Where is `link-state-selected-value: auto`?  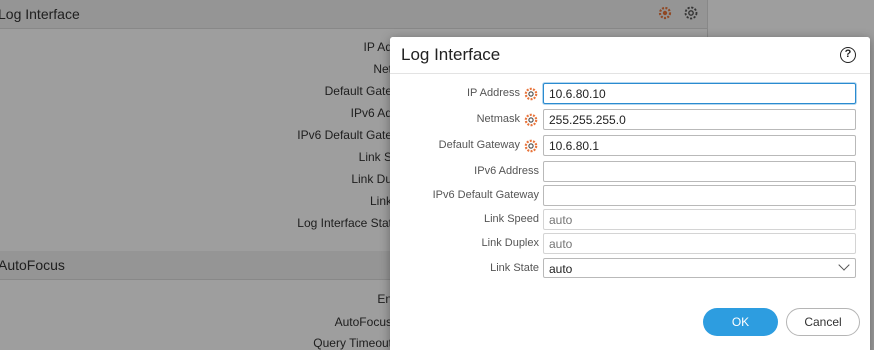
link-state-selected-value: auto is located at coordinates (561, 269).